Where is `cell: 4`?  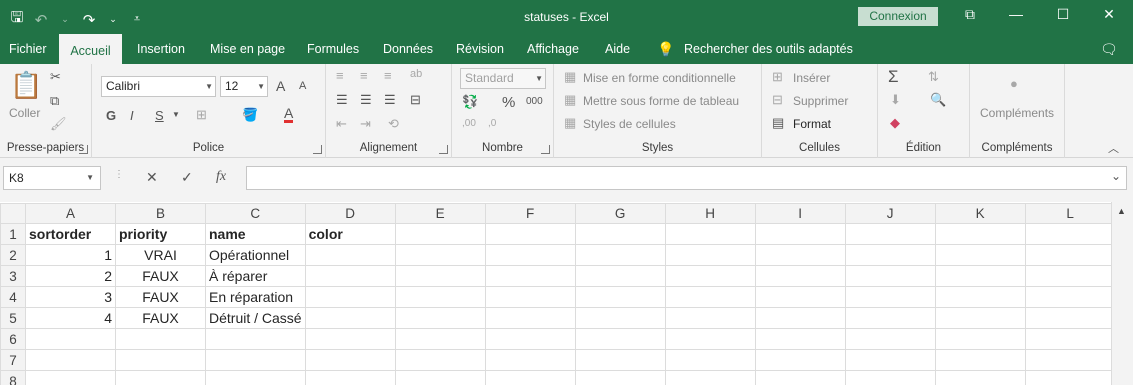
cell: 4 is located at coordinates (70, 318).